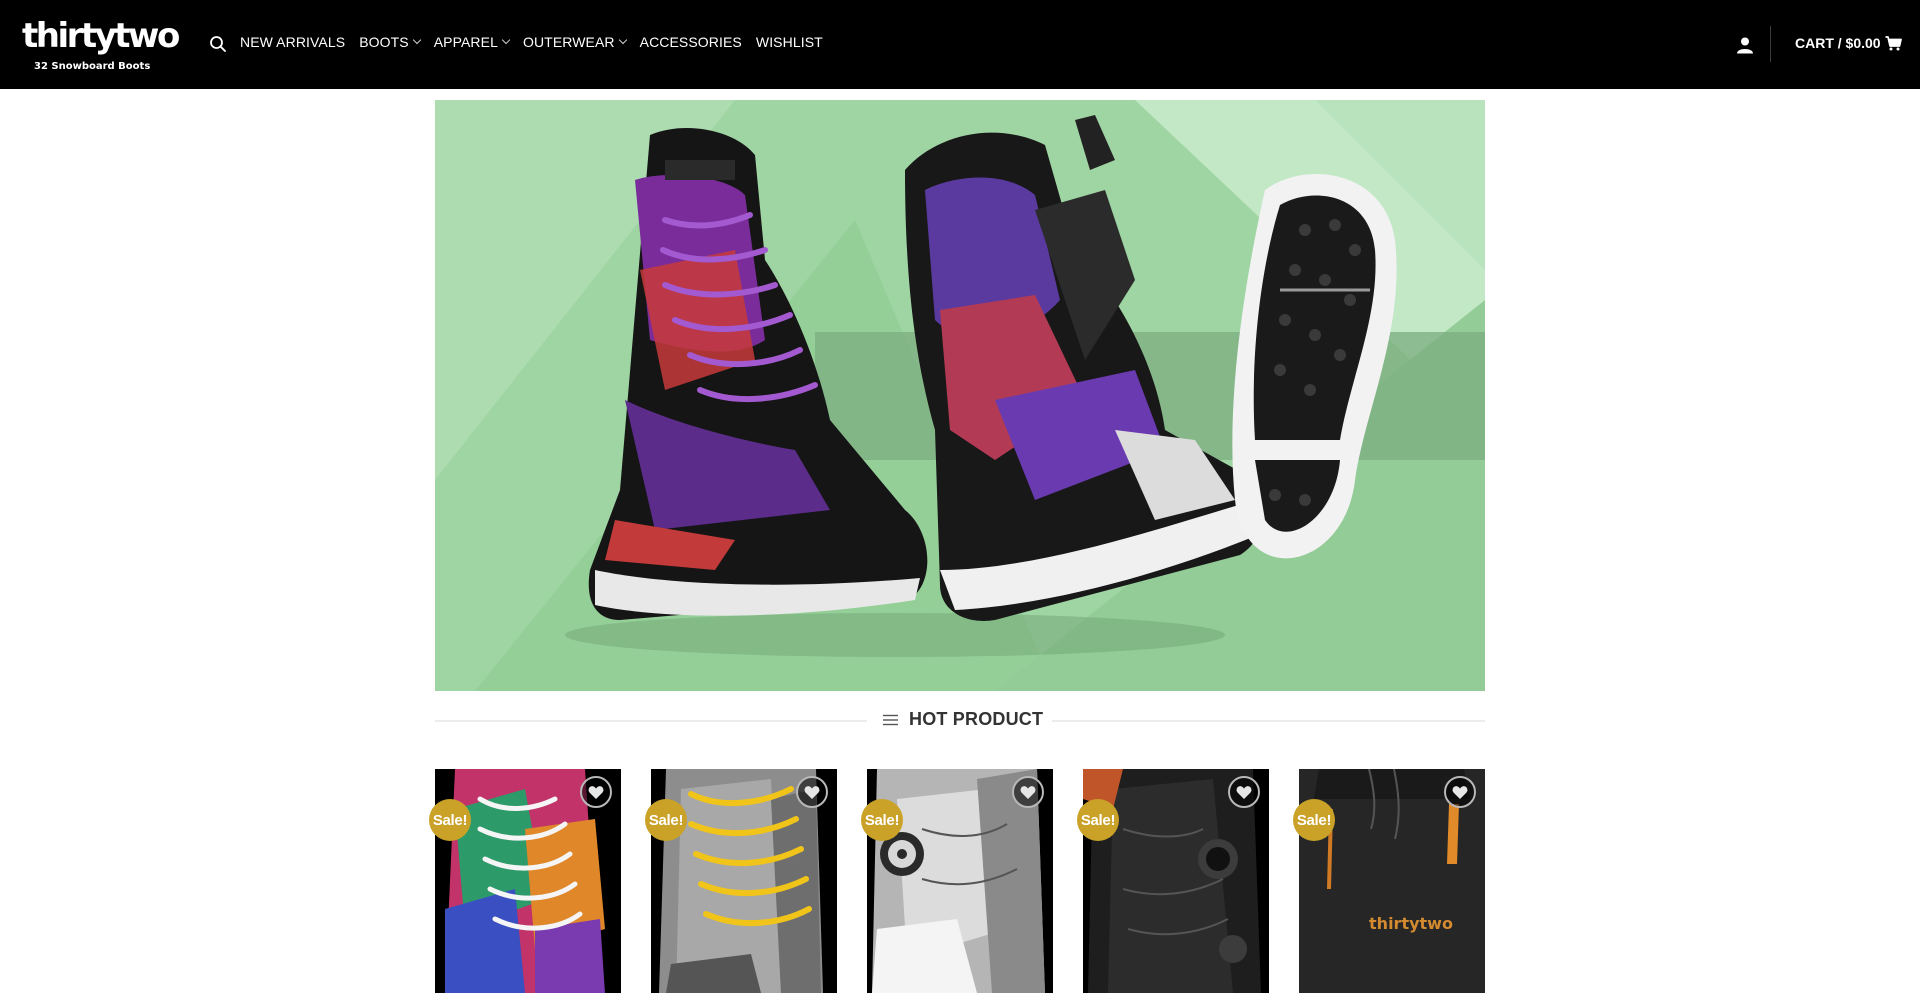 This screenshot has width=1920, height=993. What do you see at coordinates (1838, 43) in the screenshot?
I see `cart-label: CART / $0.00` at bounding box center [1838, 43].